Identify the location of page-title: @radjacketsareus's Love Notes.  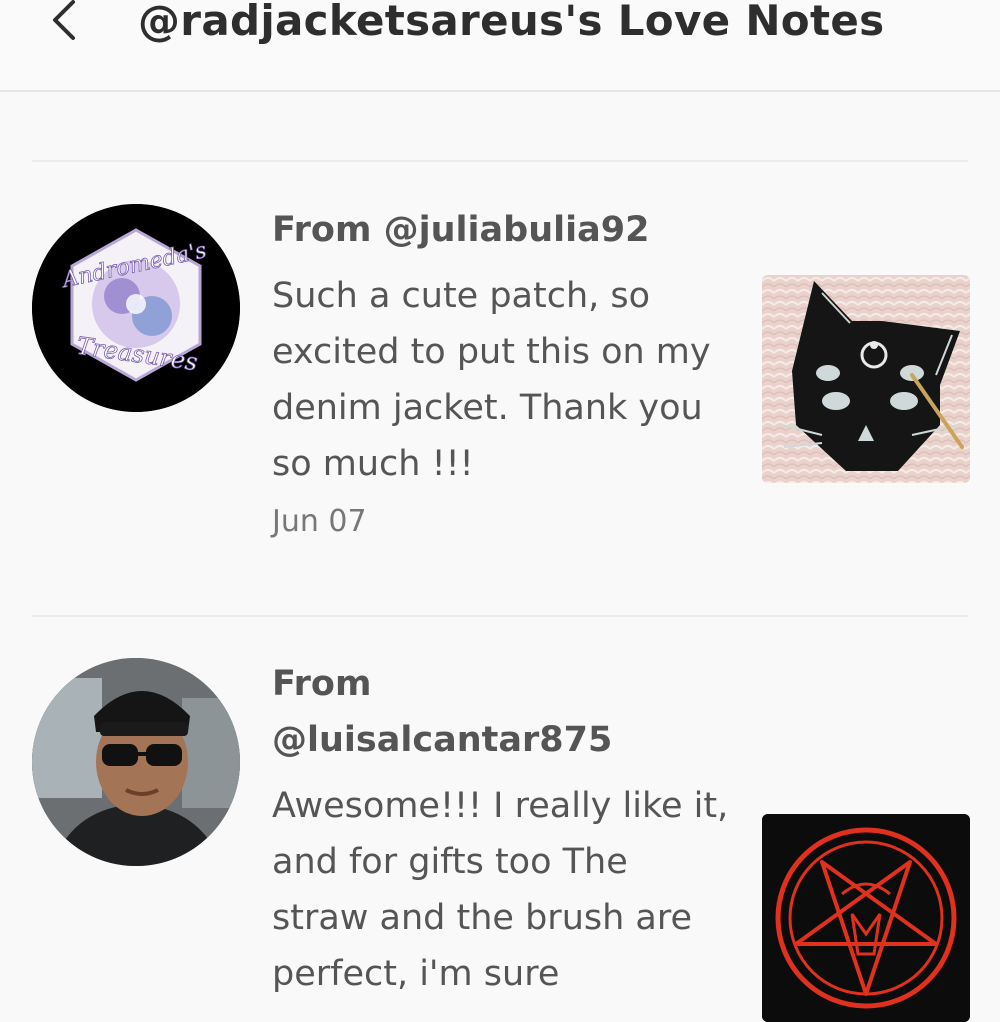
(511, 22).